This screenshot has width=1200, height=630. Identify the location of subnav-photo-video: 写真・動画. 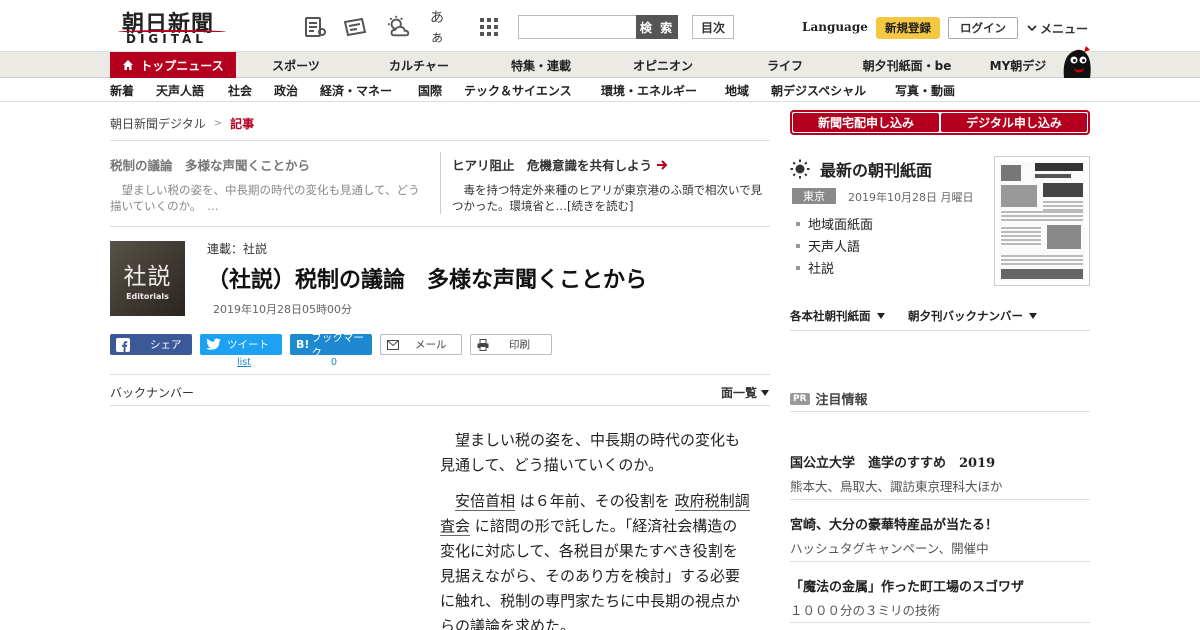
(925, 90).